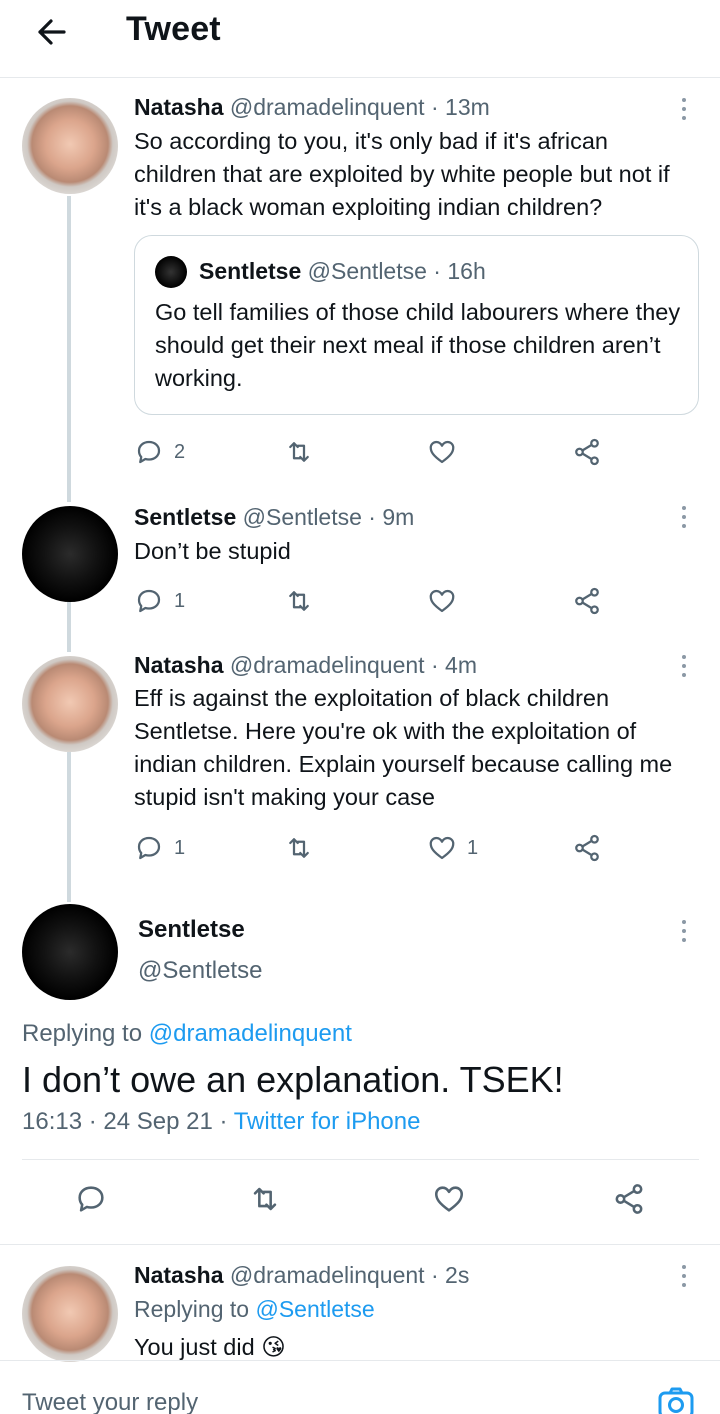 The image size is (720, 1414). I want to click on reply-button, so click(91, 1199).